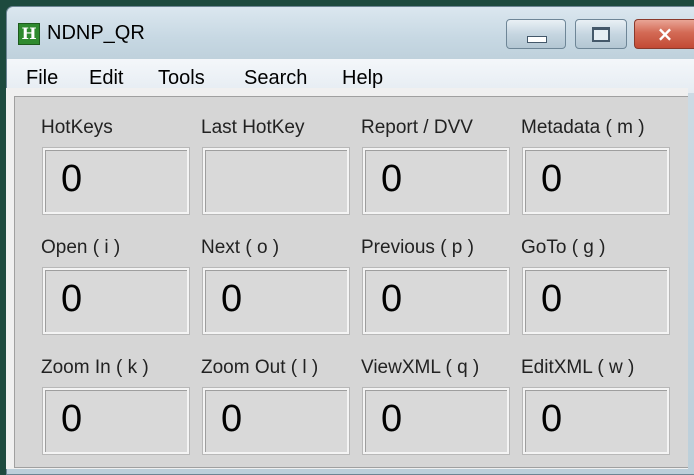 The width and height of the screenshot is (694, 475). I want to click on minimize-icon, so click(537, 39).